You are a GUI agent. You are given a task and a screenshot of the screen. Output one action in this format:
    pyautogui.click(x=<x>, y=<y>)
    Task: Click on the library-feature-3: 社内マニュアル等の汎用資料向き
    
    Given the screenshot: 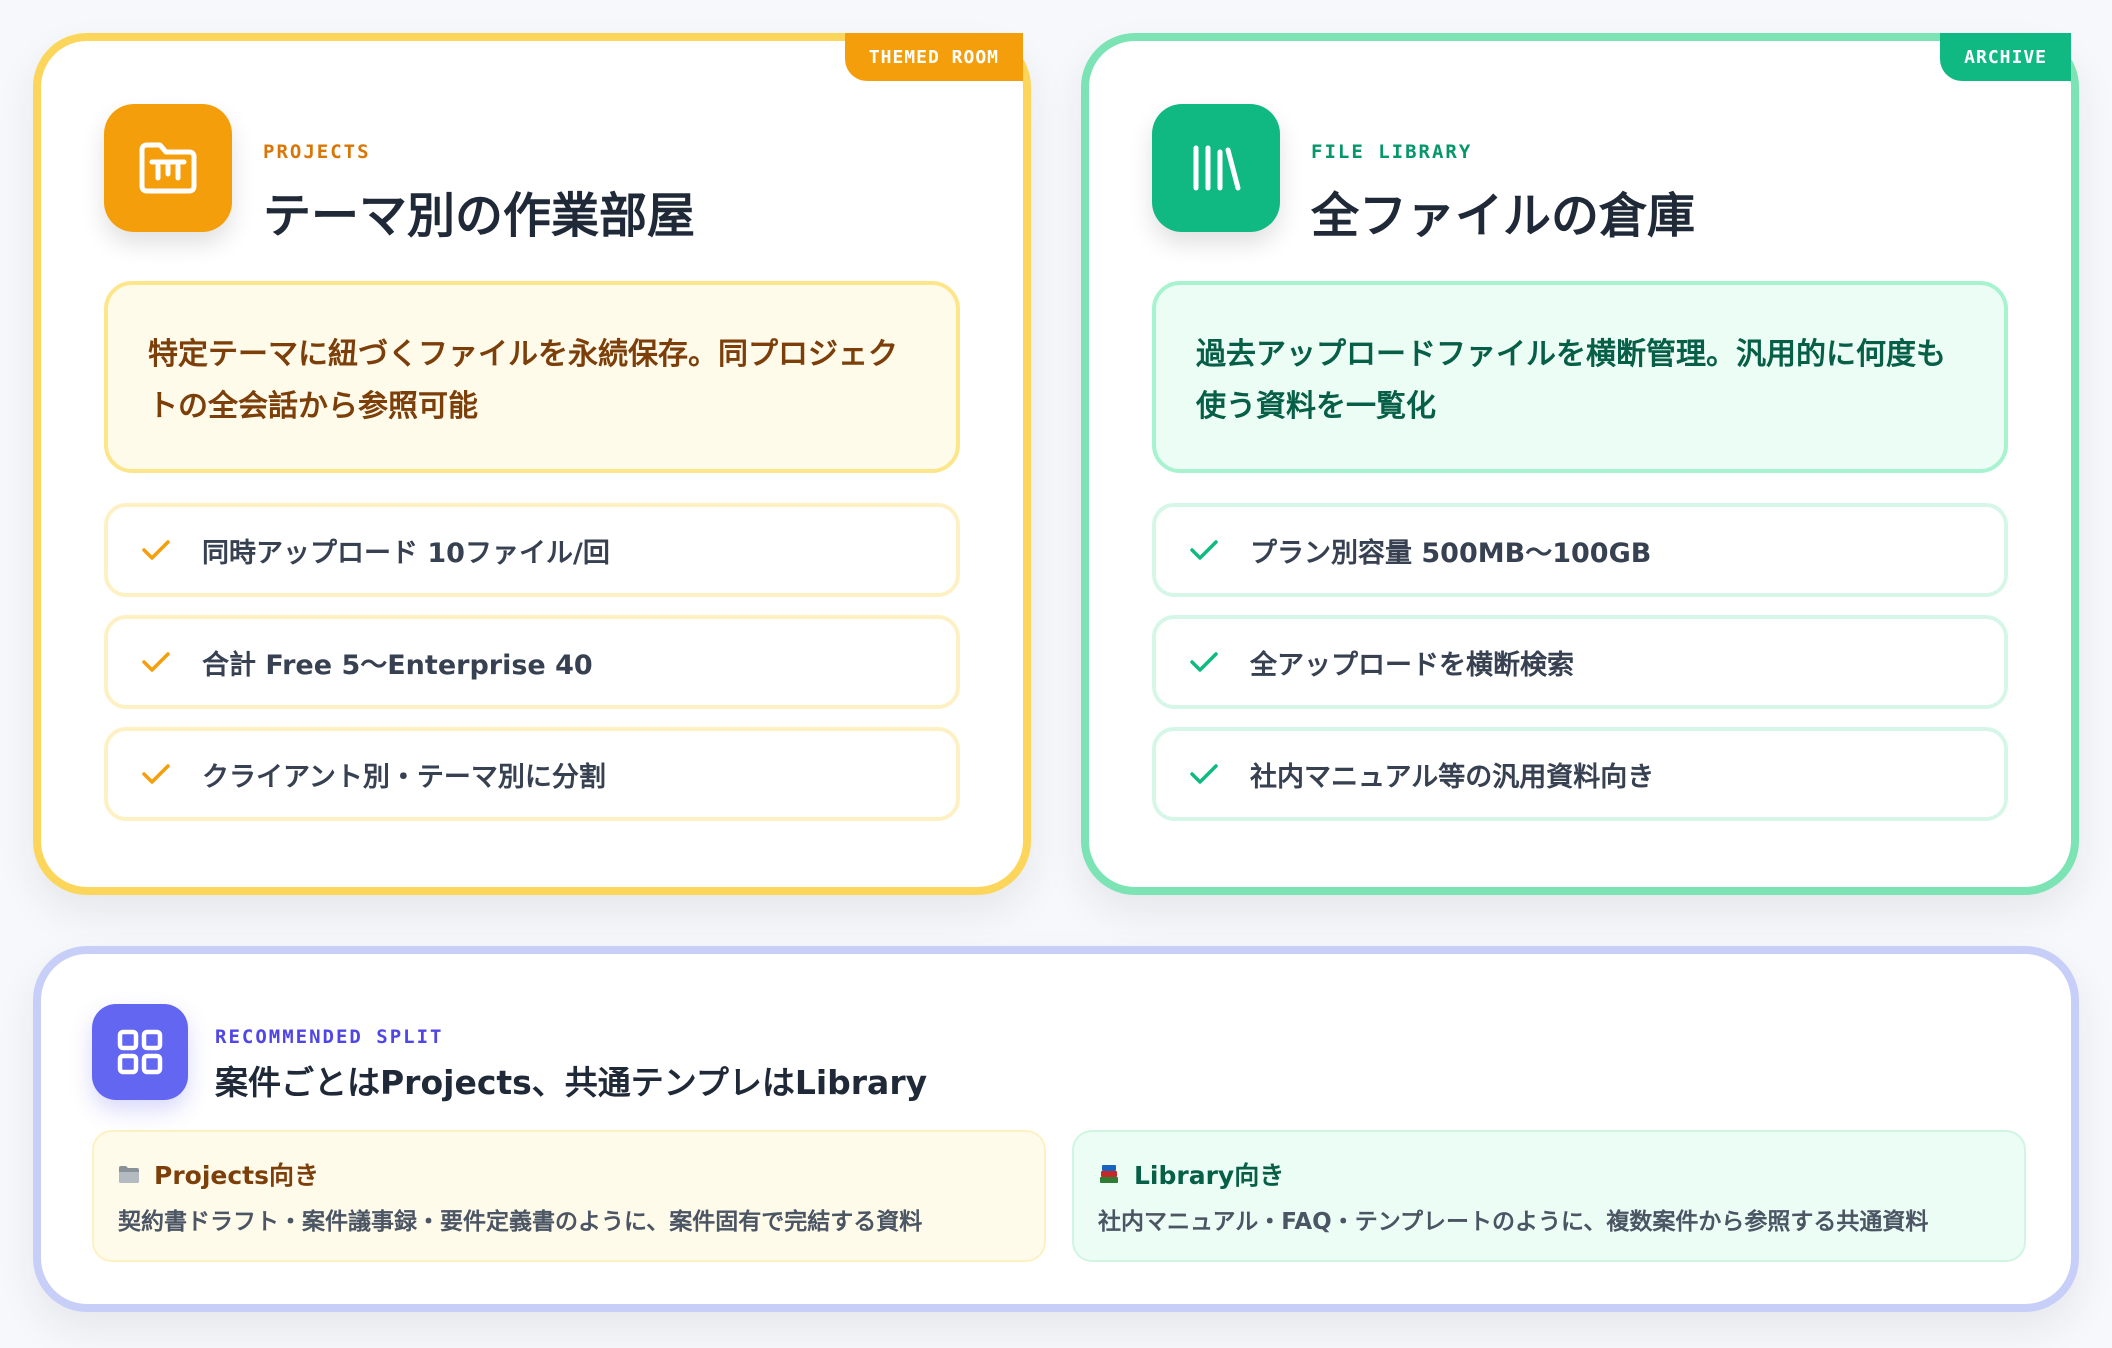 What is the action you would take?
    pyautogui.click(x=1580, y=774)
    